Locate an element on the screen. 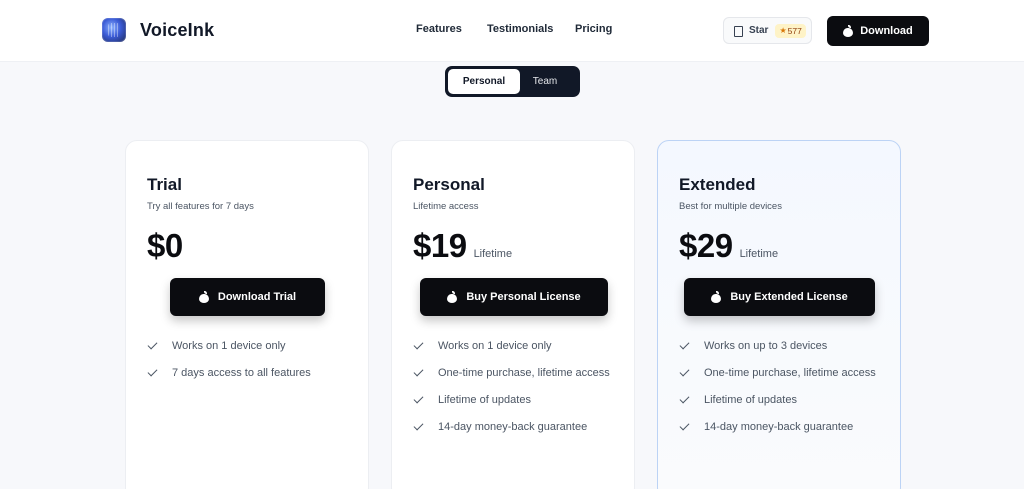 The image size is (1024, 489). buy-extended-license-button: Buy Extended License is located at coordinates (779, 297).